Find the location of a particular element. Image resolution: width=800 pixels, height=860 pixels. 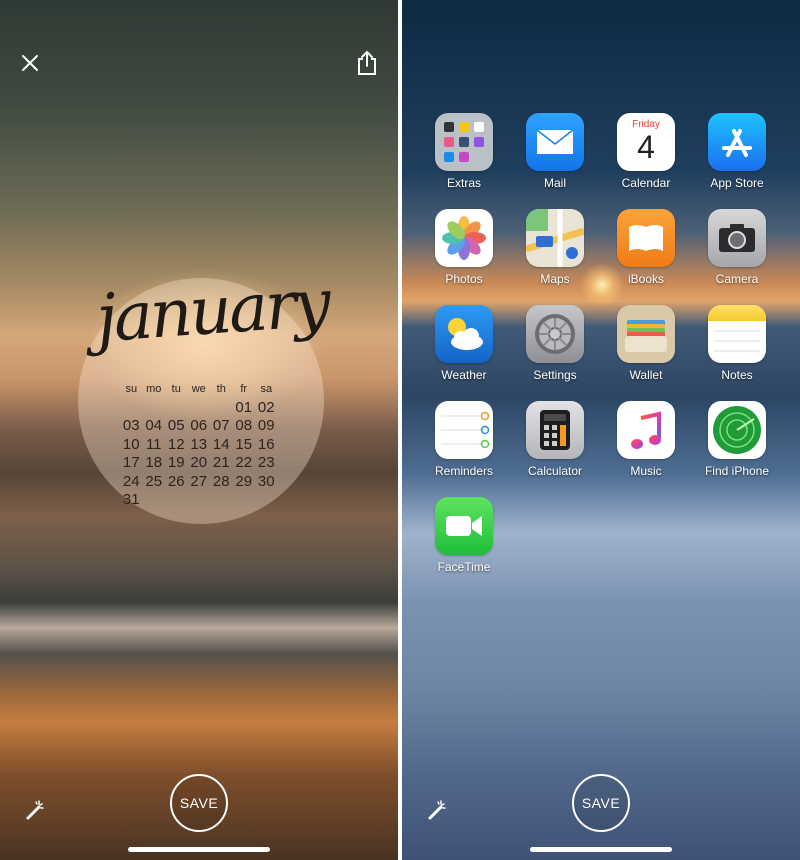

share-icon is located at coordinates (367, 63).